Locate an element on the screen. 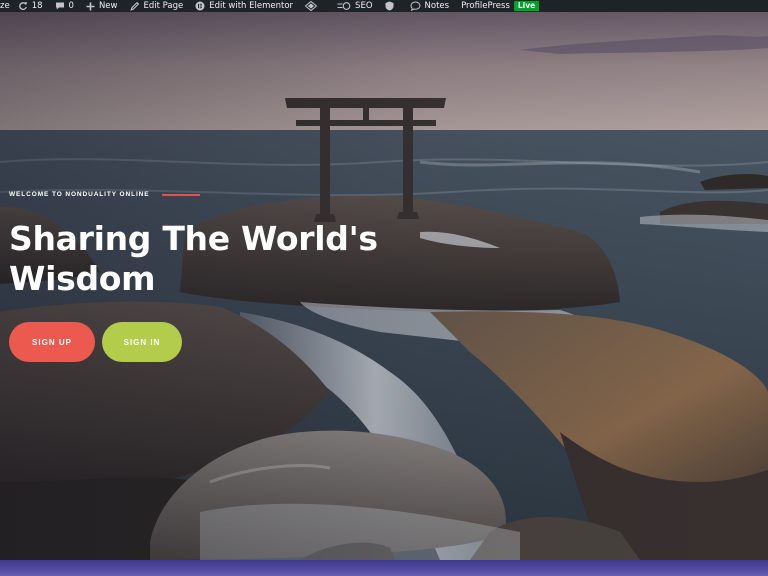 This screenshot has height=576, width=768. comments-item: 0 is located at coordinates (64, 6).